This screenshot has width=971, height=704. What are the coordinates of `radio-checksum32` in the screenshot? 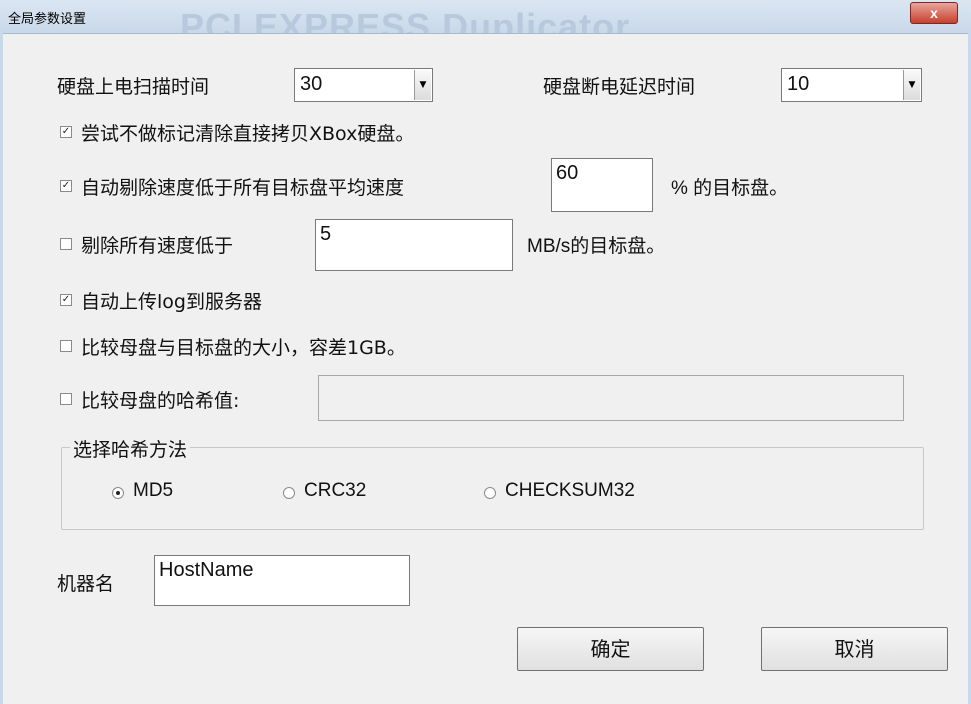 It's located at (490, 493).